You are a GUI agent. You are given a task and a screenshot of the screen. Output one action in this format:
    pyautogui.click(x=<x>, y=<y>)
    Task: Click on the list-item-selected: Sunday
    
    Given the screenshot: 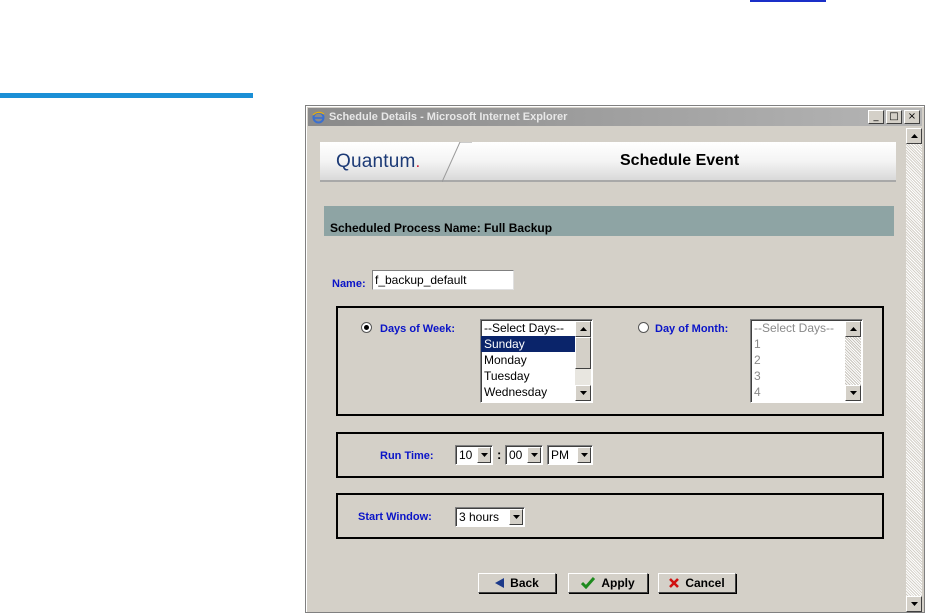 What is the action you would take?
    pyautogui.click(x=528, y=344)
    